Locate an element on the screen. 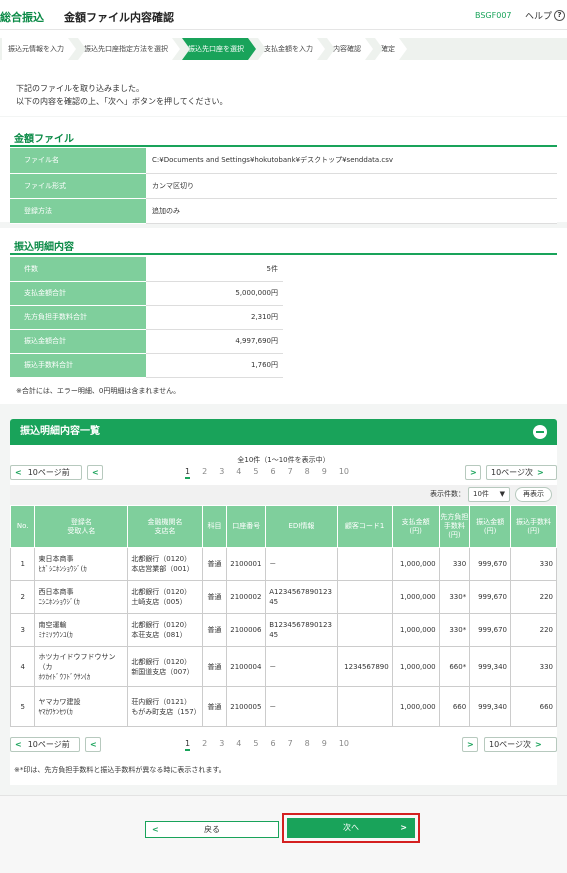 The height and width of the screenshot is (873, 567). list-header: 振込明細内容一覧 is located at coordinates (283, 432).